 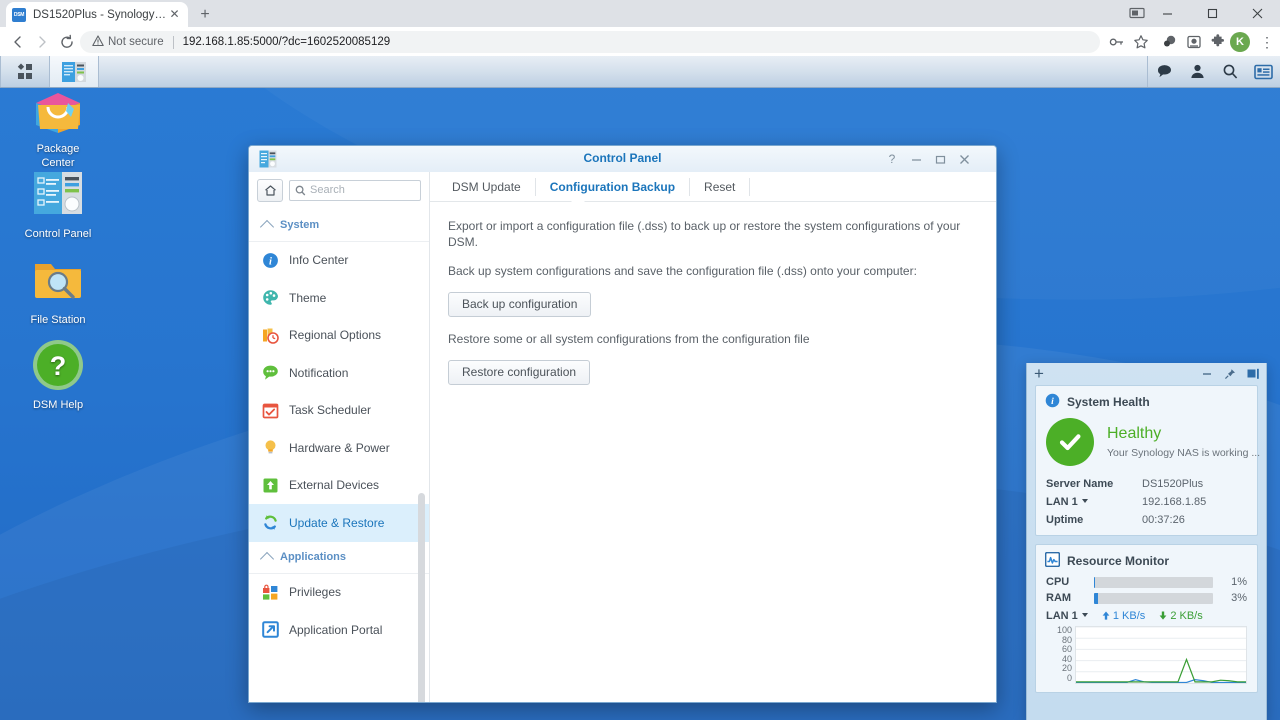 I want to click on sidebar-search-row: Search, so click(x=339, y=190).